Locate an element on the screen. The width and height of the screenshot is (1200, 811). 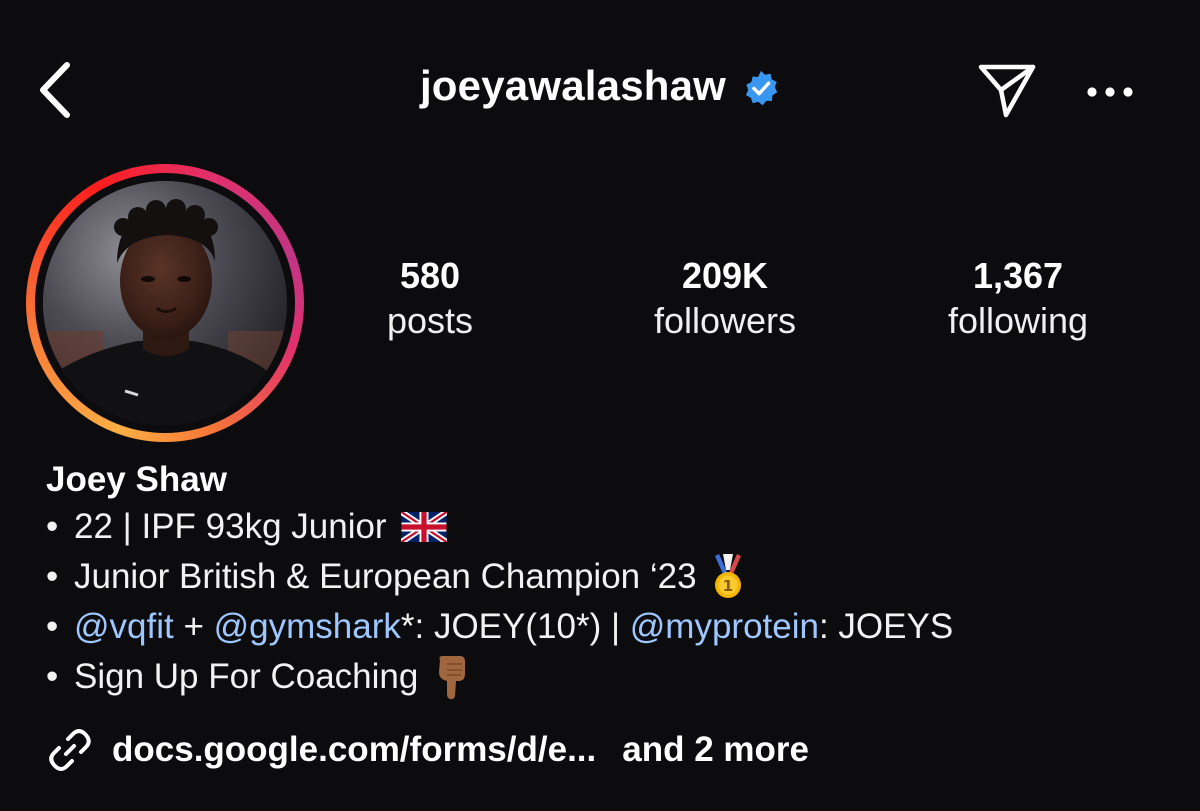
story-ring is located at coordinates (165, 303).